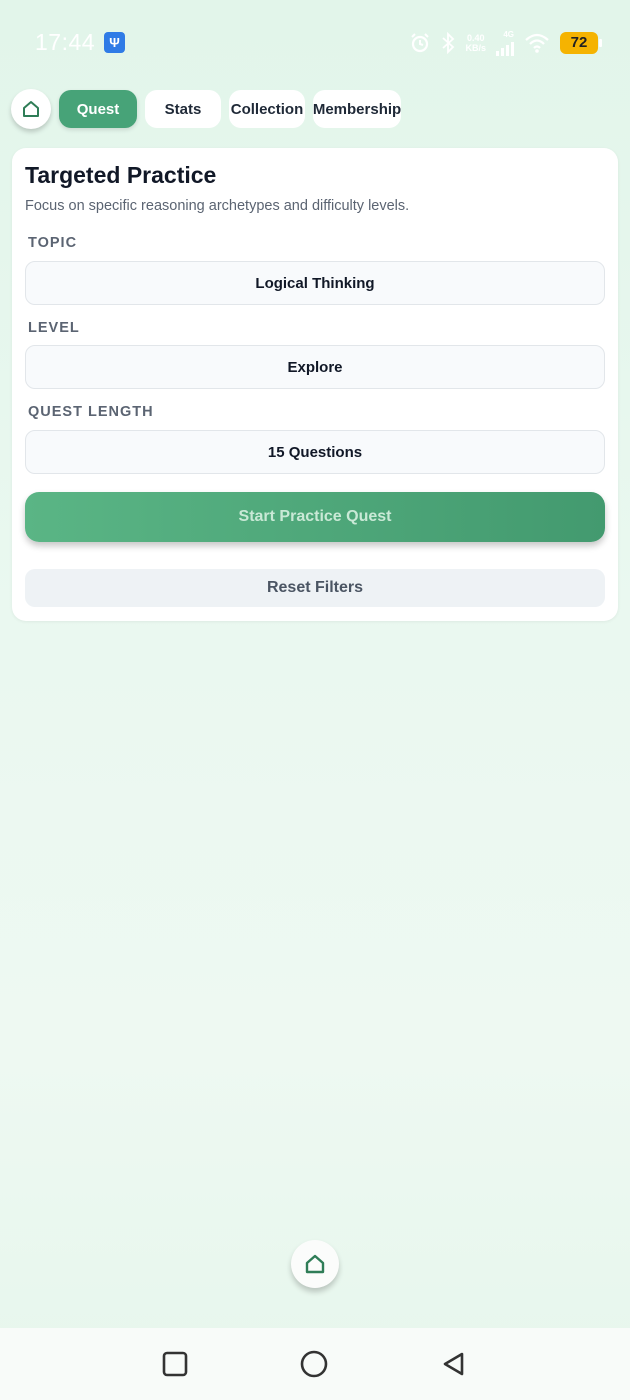  I want to click on quest-length-label: QUEST LENGTH, so click(91, 412).